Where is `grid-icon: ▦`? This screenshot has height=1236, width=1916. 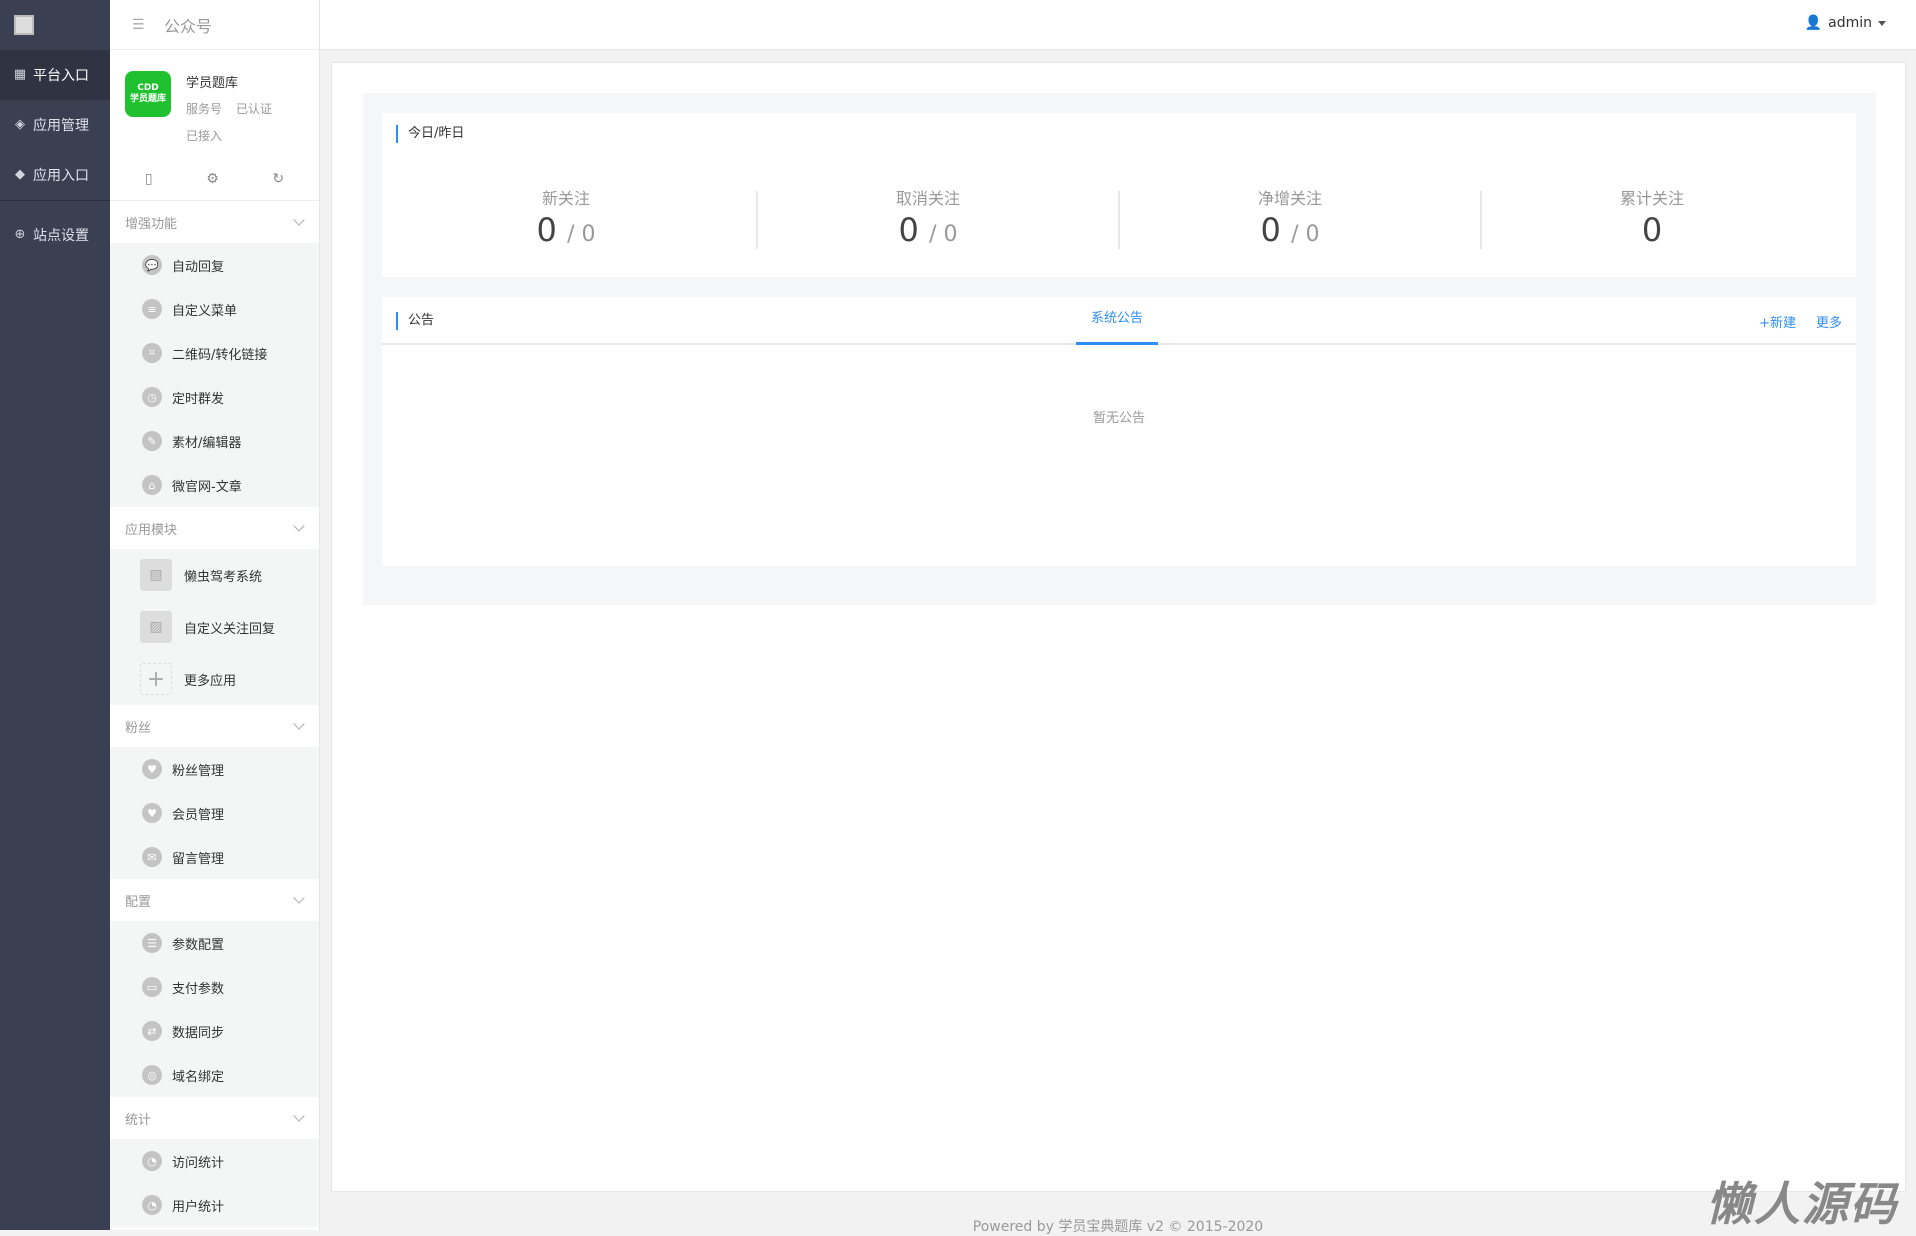
grid-icon: ▦ is located at coordinates (20, 74).